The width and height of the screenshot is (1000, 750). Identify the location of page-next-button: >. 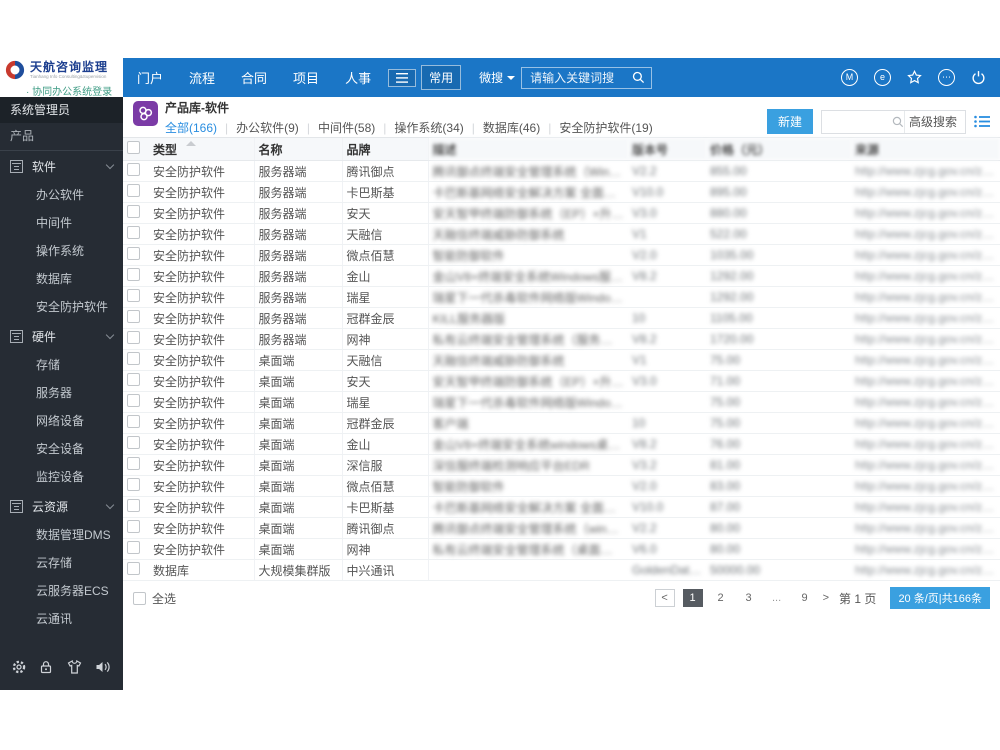
(826, 598).